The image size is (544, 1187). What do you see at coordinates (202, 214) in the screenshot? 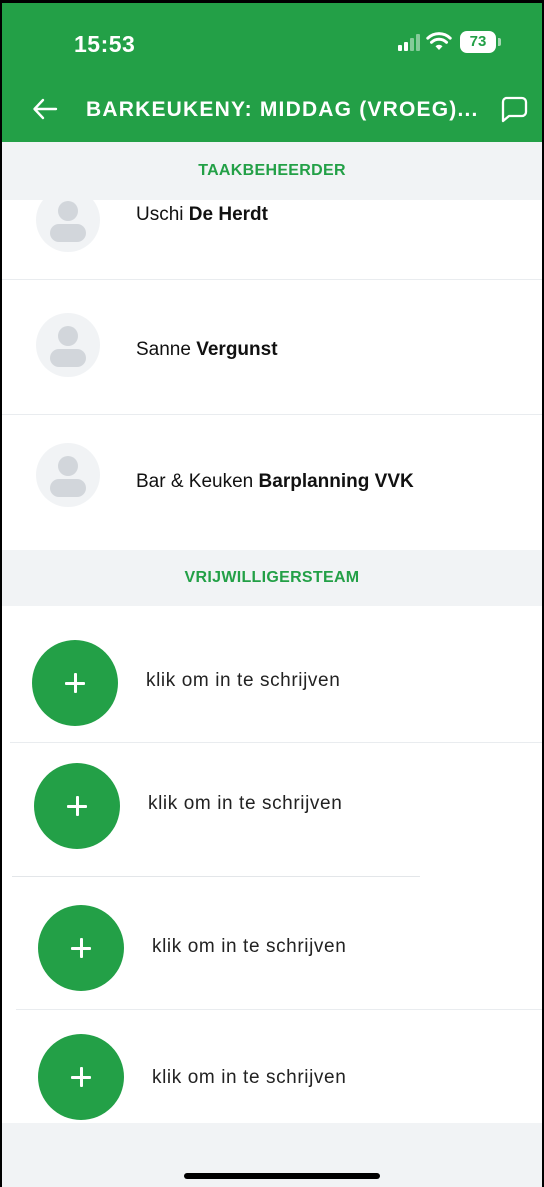
I see `manager-name: Uschi De Herdt` at bounding box center [202, 214].